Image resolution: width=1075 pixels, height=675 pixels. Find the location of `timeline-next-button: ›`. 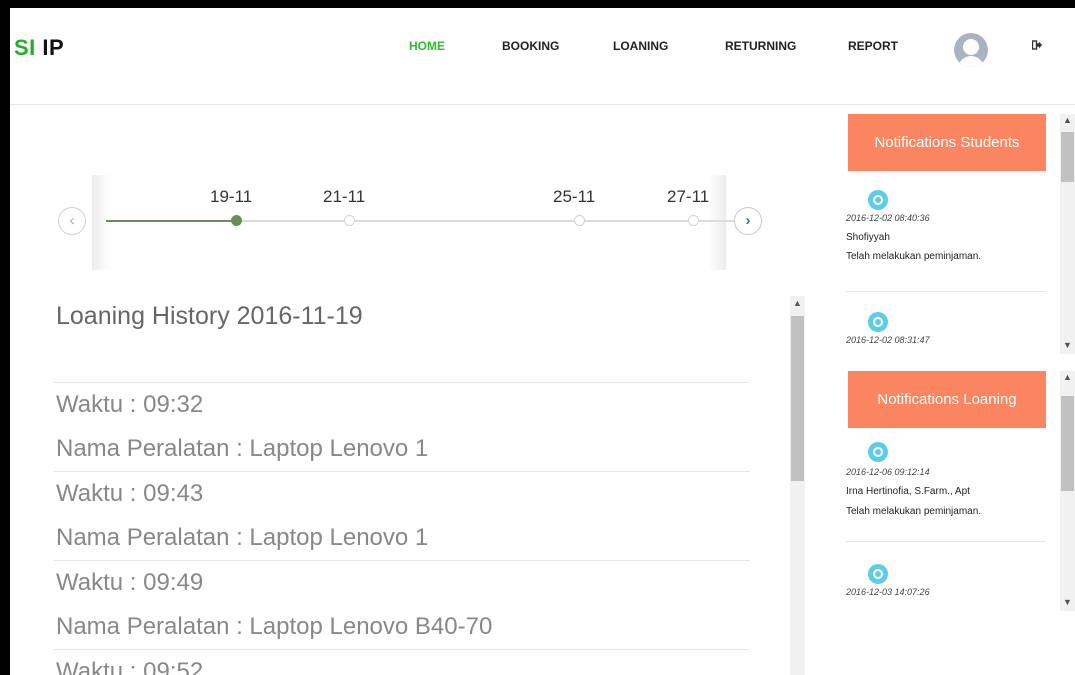

timeline-next-button: › is located at coordinates (748, 221).